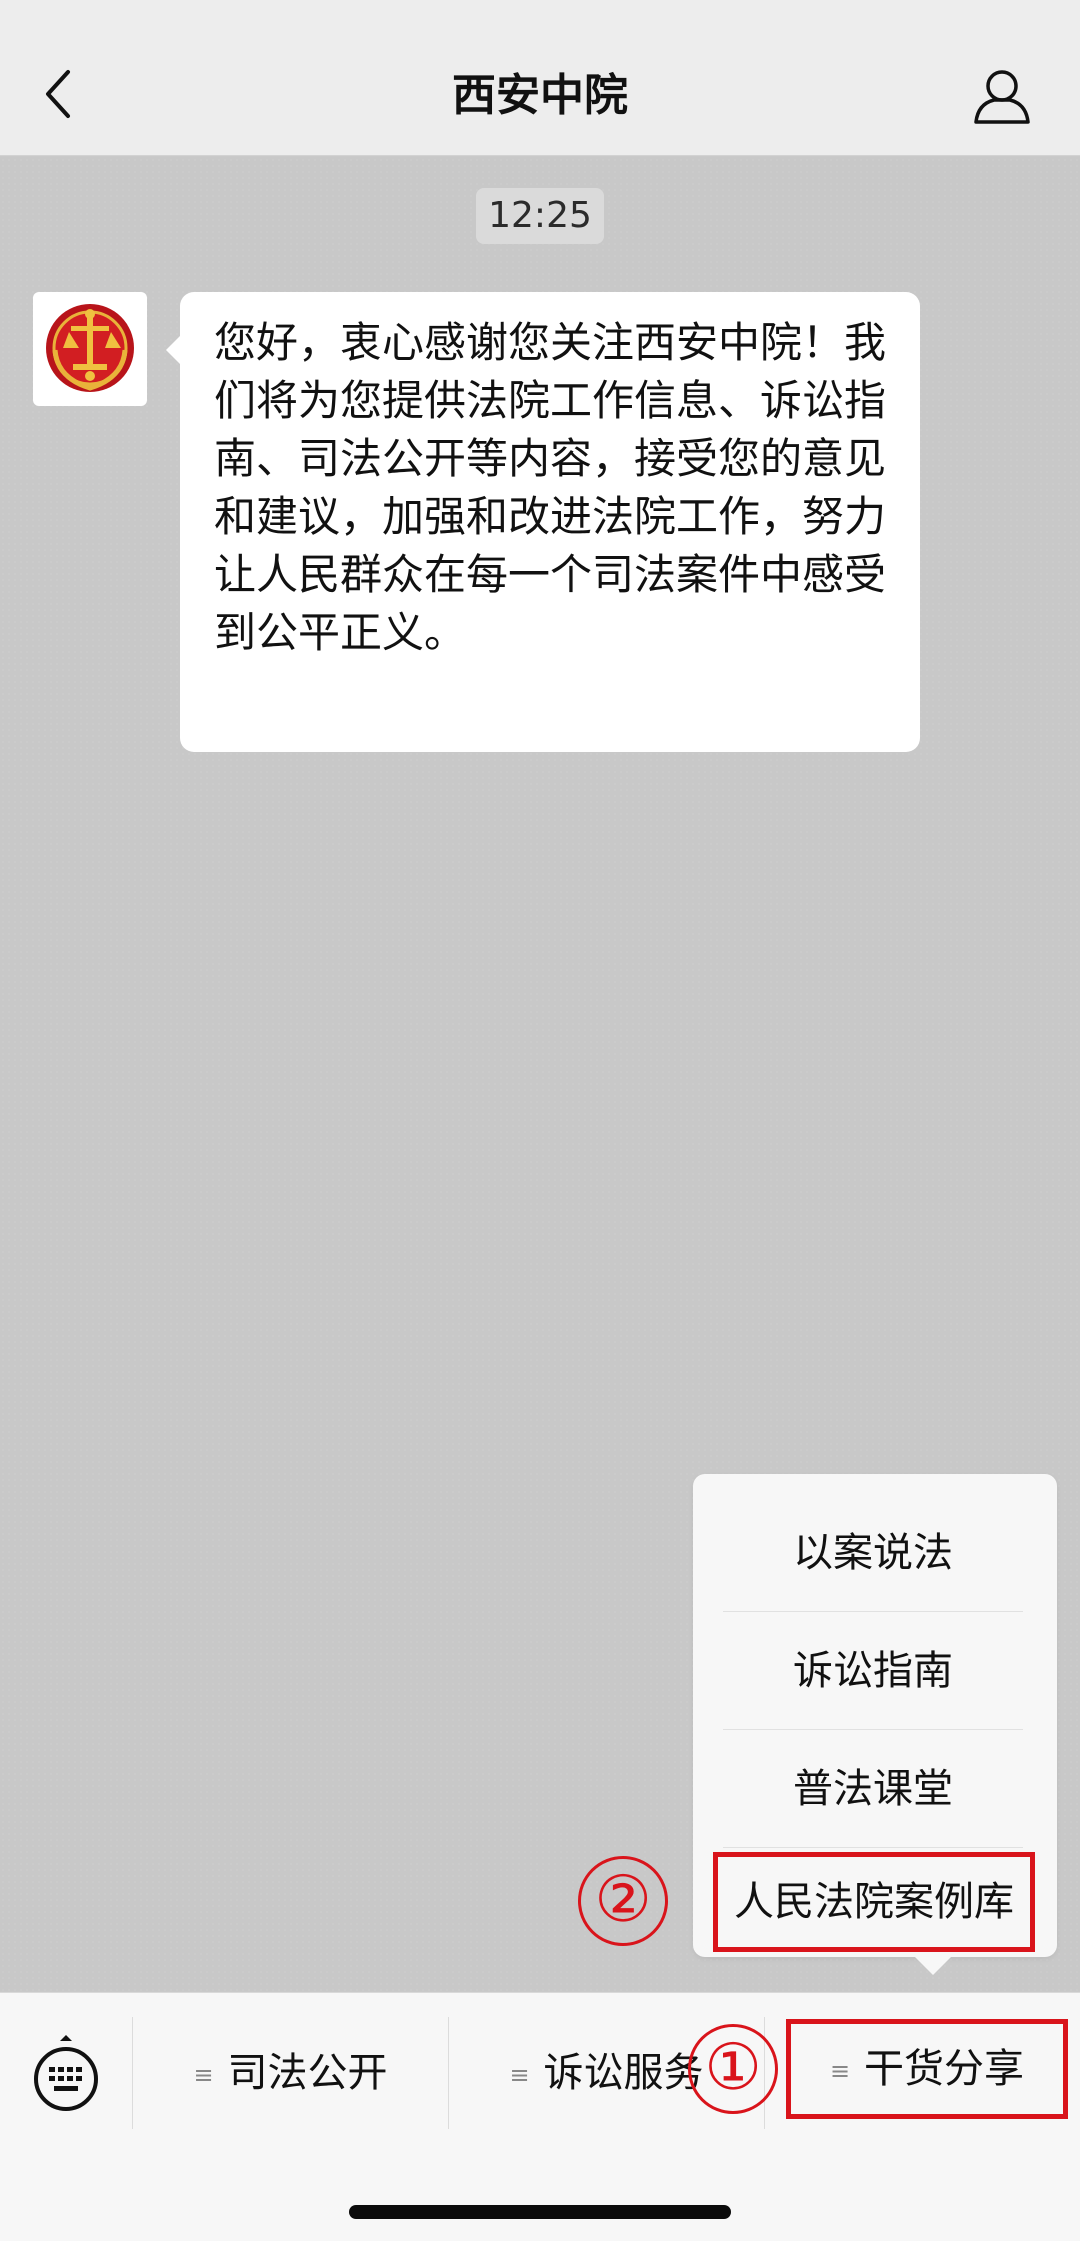 This screenshot has height=2241, width=1080. I want to click on menu-item-label: 司法公开, so click(307, 2073).